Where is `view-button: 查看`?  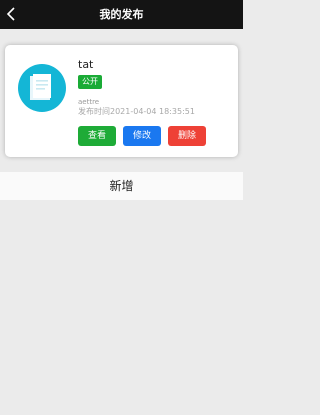 view-button: 查看 is located at coordinates (97, 136).